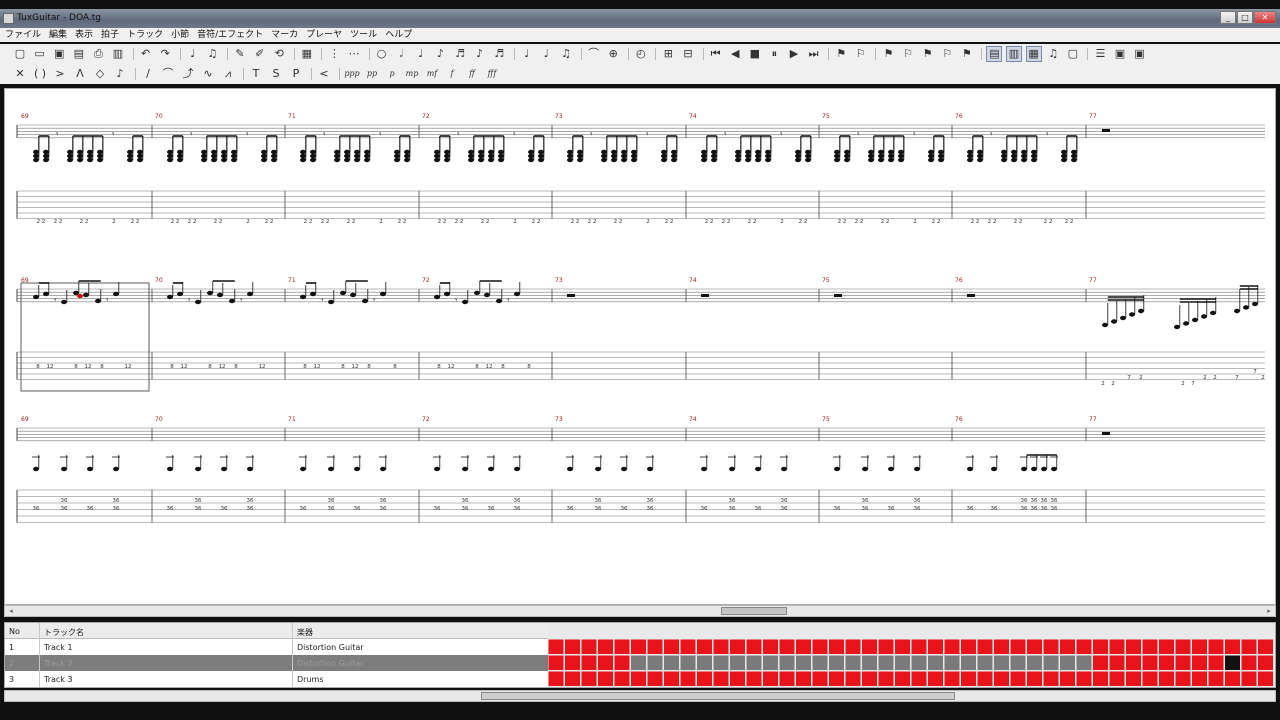 The width and height of the screenshot is (1280, 720). I want to click on menu-marker: マーカ, so click(284, 35).